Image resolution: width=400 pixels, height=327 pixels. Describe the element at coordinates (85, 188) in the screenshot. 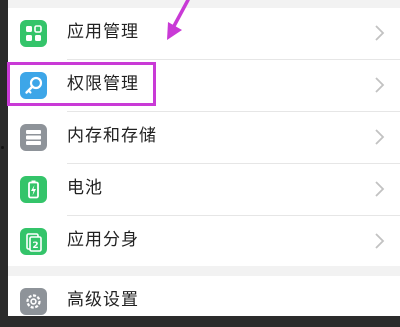

I see `settings-item-label: 电池` at that location.